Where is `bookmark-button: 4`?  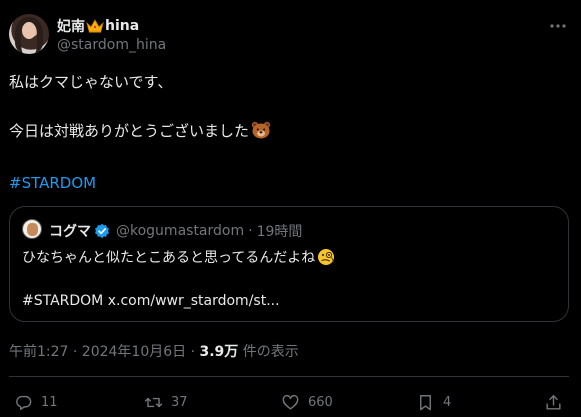
bookmark-button: 4 is located at coordinates (433, 402).